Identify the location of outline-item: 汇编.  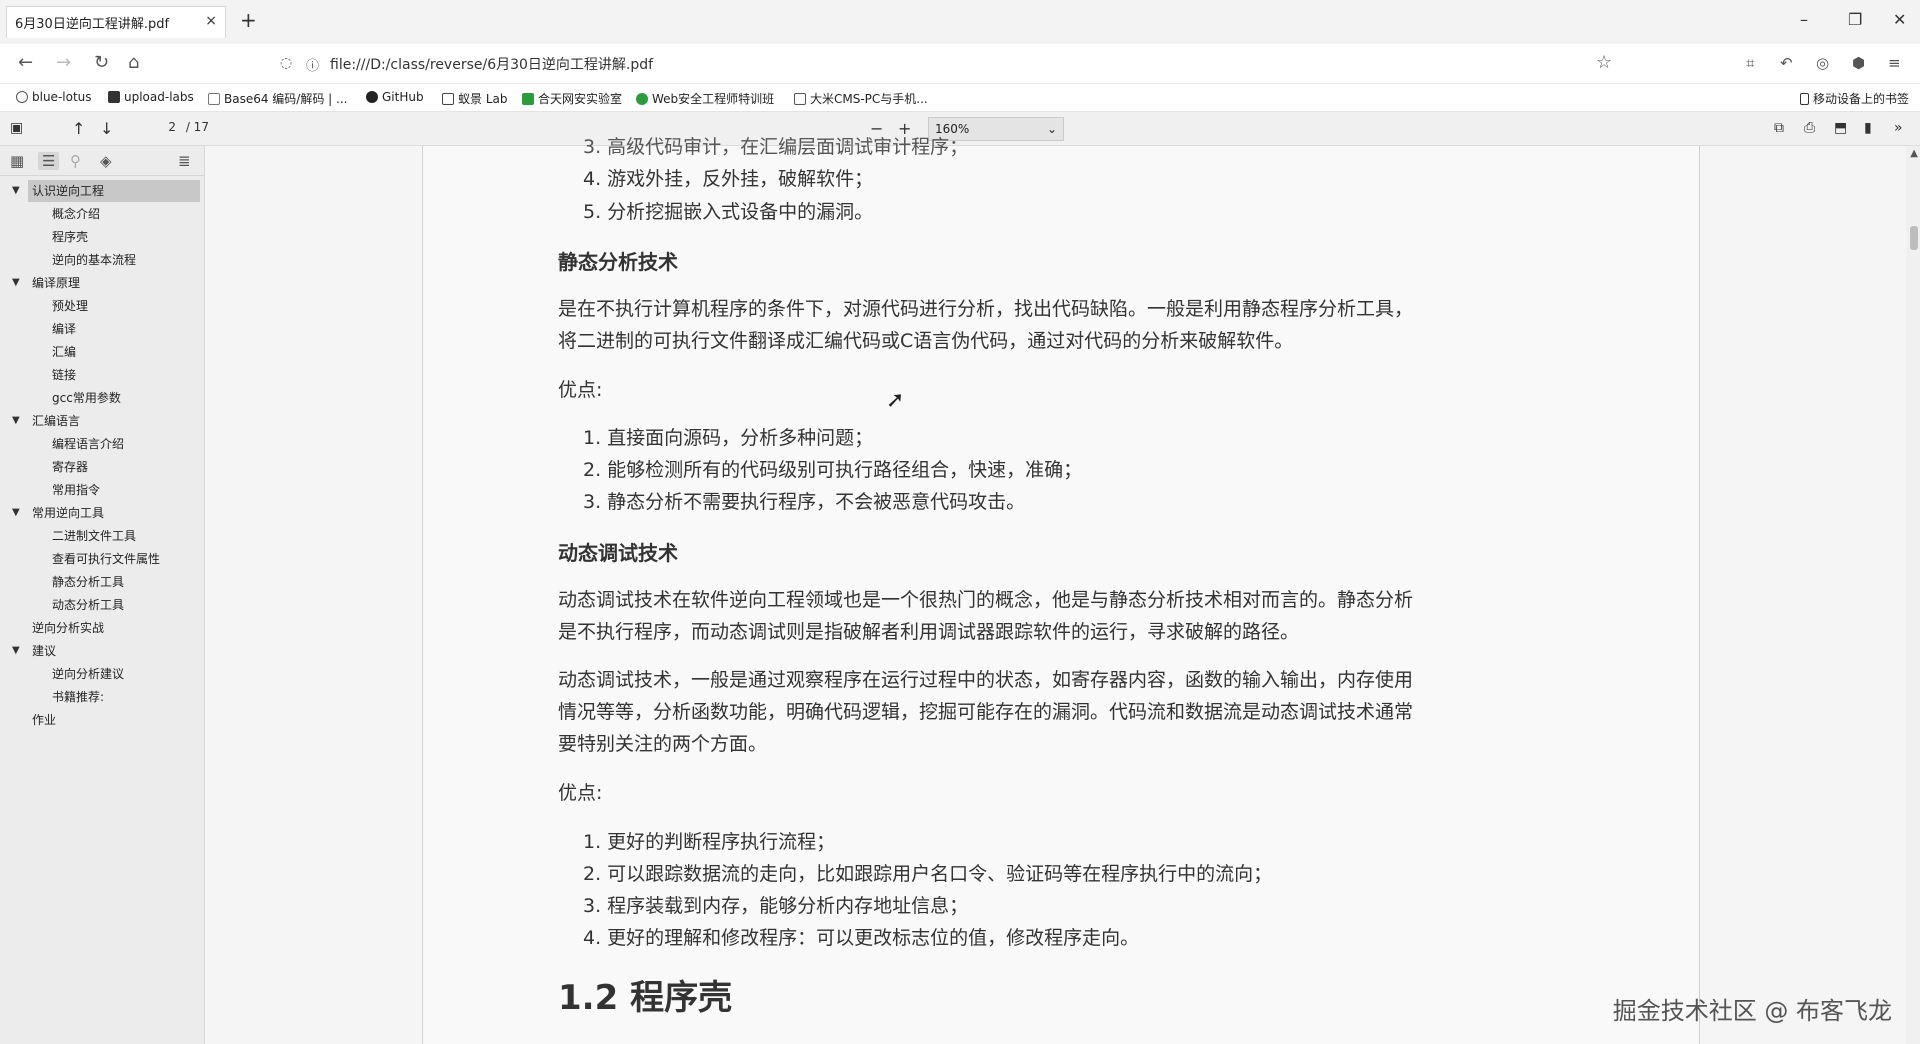
(102, 352).